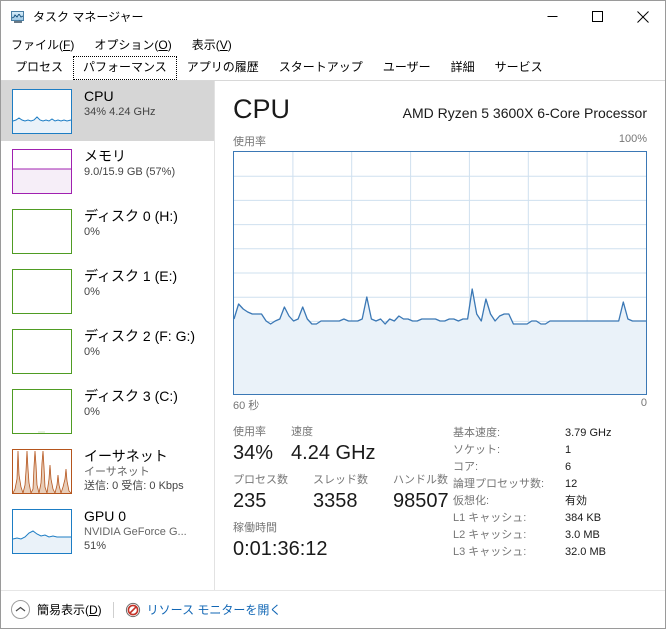  Describe the element at coordinates (524, 113) in the screenshot. I see `cpu-model-name: AMD Ryzen 5 3600X 6-Core Processor` at that location.